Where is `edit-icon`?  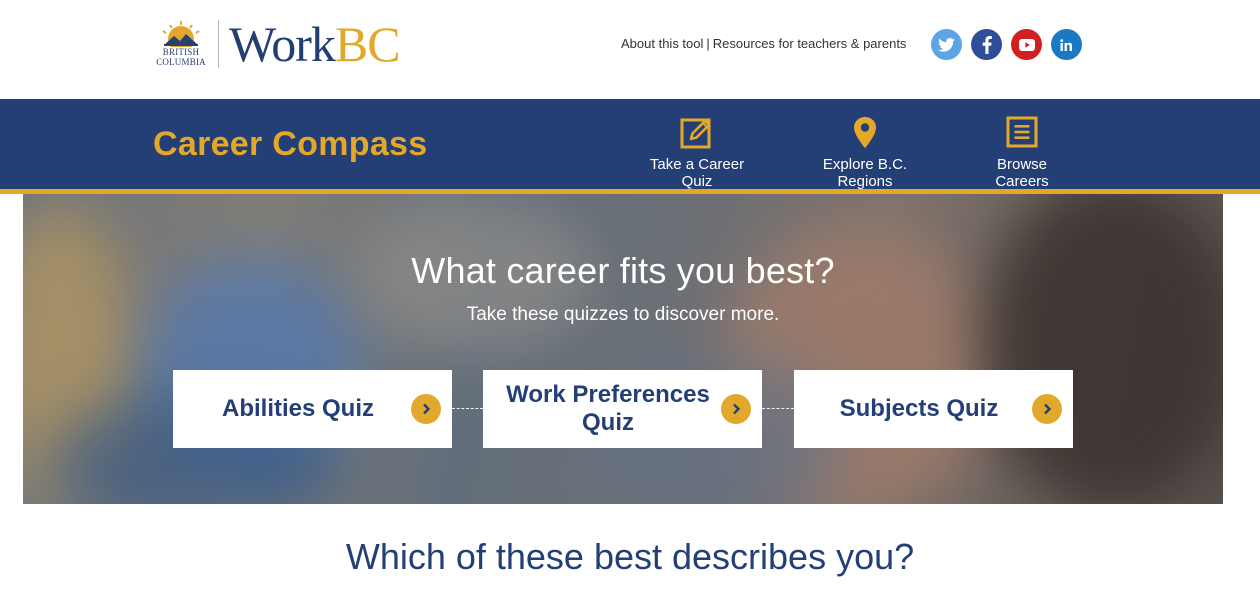
edit-icon is located at coordinates (695, 133).